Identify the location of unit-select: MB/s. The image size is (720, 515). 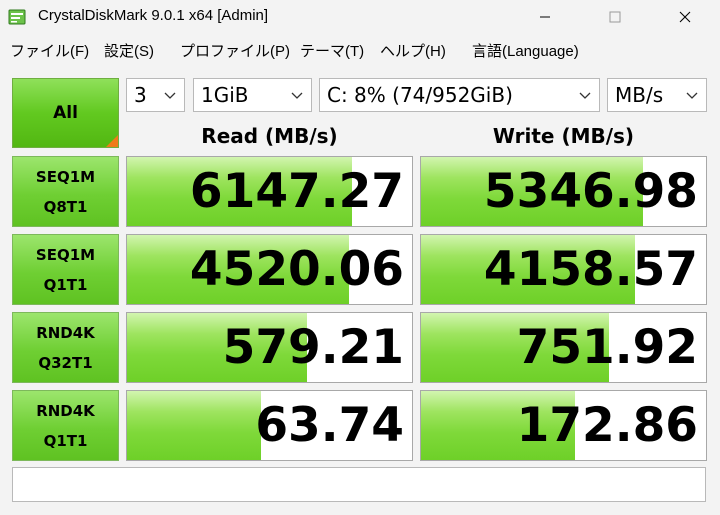
(657, 95).